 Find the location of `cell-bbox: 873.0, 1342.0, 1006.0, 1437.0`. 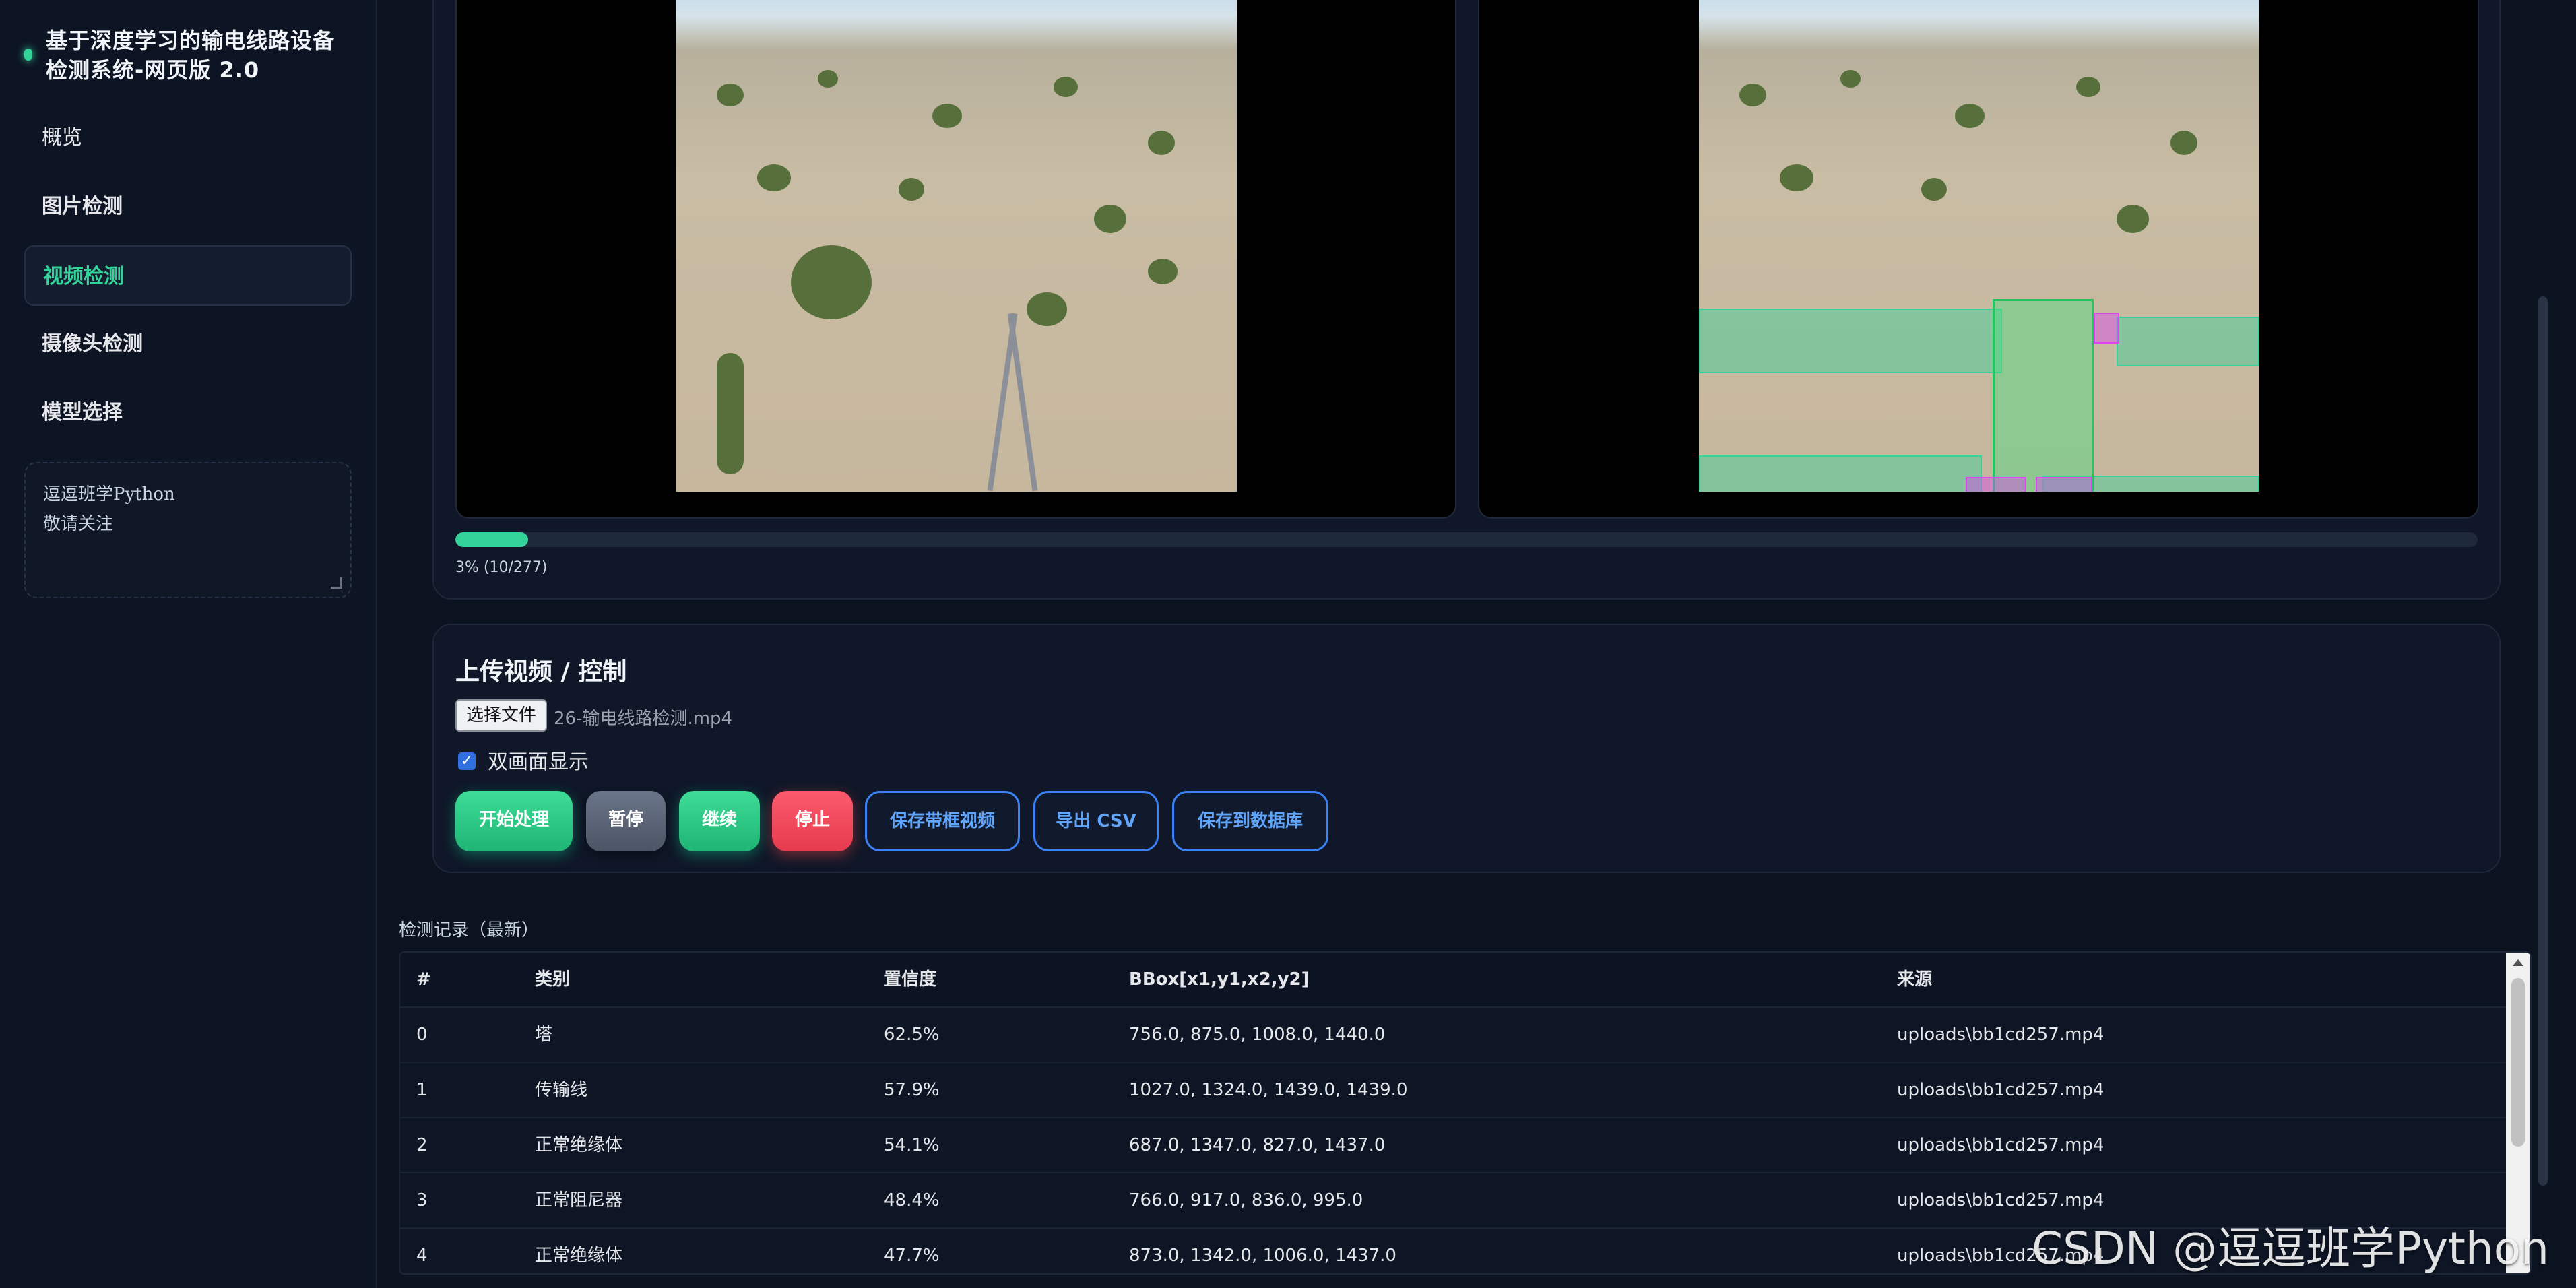

cell-bbox: 873.0, 1342.0, 1006.0, 1437.0 is located at coordinates (1262, 1256).